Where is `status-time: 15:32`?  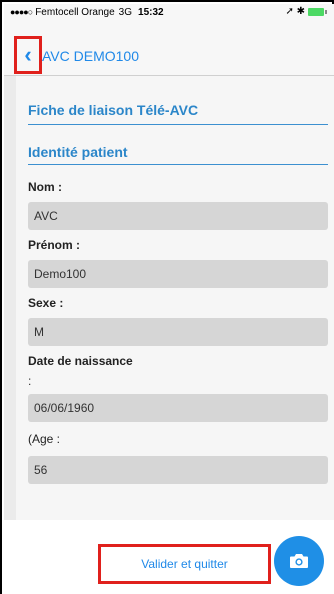 status-time: 15:32 is located at coordinates (151, 12).